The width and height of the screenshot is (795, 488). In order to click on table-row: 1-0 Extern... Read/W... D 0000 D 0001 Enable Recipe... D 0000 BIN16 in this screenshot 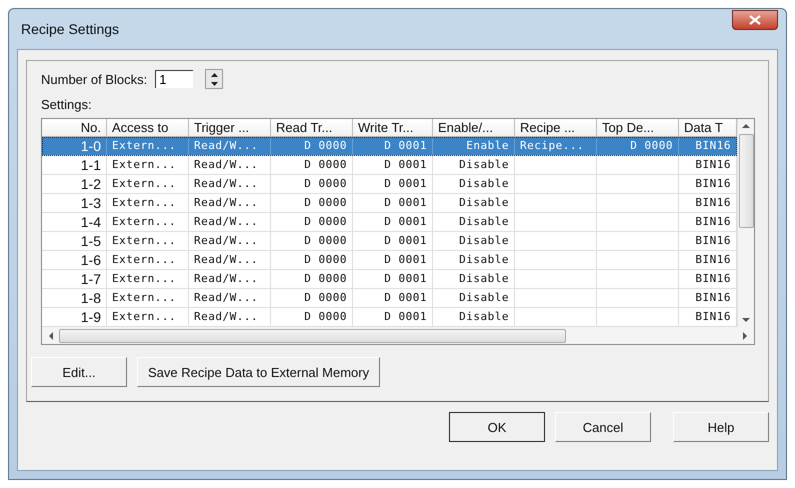, I will do `click(389, 146)`.